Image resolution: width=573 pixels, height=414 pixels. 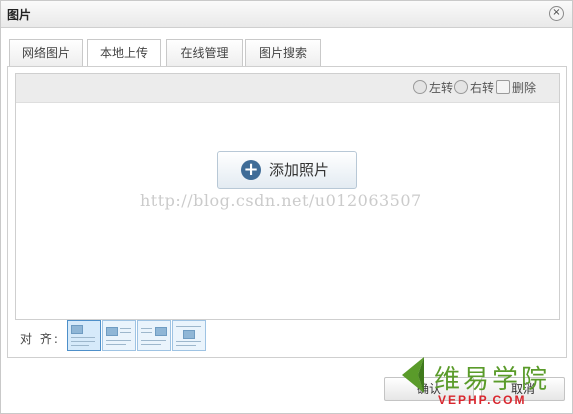 What do you see at coordinates (84, 335) in the screenshot?
I see `align-none-option` at bounding box center [84, 335].